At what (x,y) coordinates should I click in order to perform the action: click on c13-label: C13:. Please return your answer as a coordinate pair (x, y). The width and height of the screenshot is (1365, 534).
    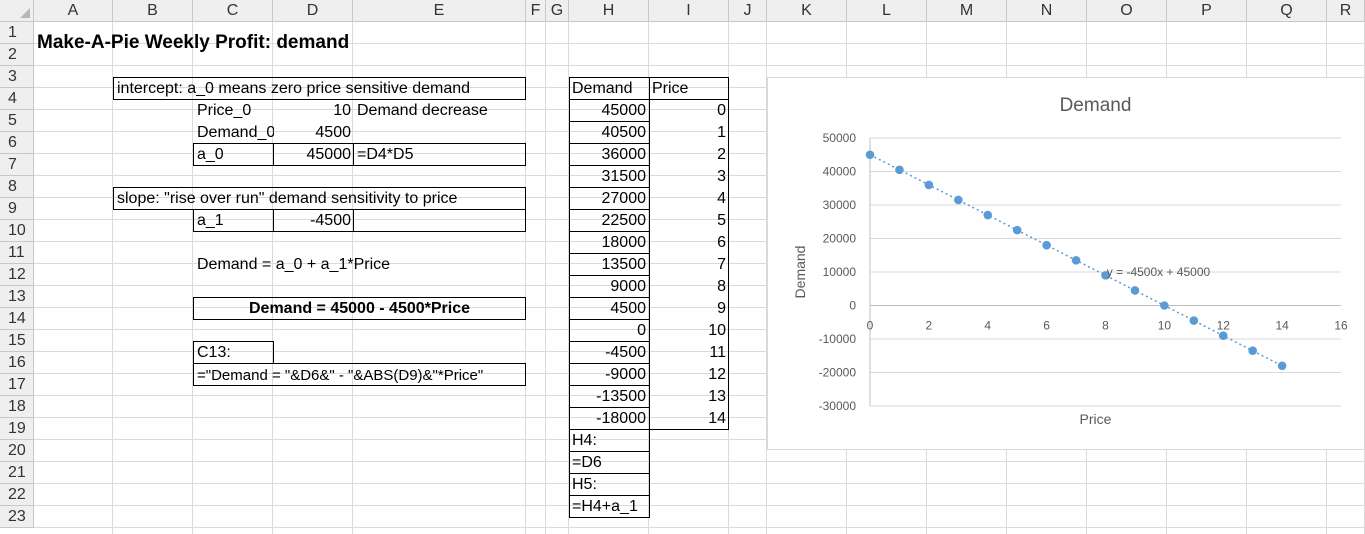
    Looking at the image, I should click on (214, 353).